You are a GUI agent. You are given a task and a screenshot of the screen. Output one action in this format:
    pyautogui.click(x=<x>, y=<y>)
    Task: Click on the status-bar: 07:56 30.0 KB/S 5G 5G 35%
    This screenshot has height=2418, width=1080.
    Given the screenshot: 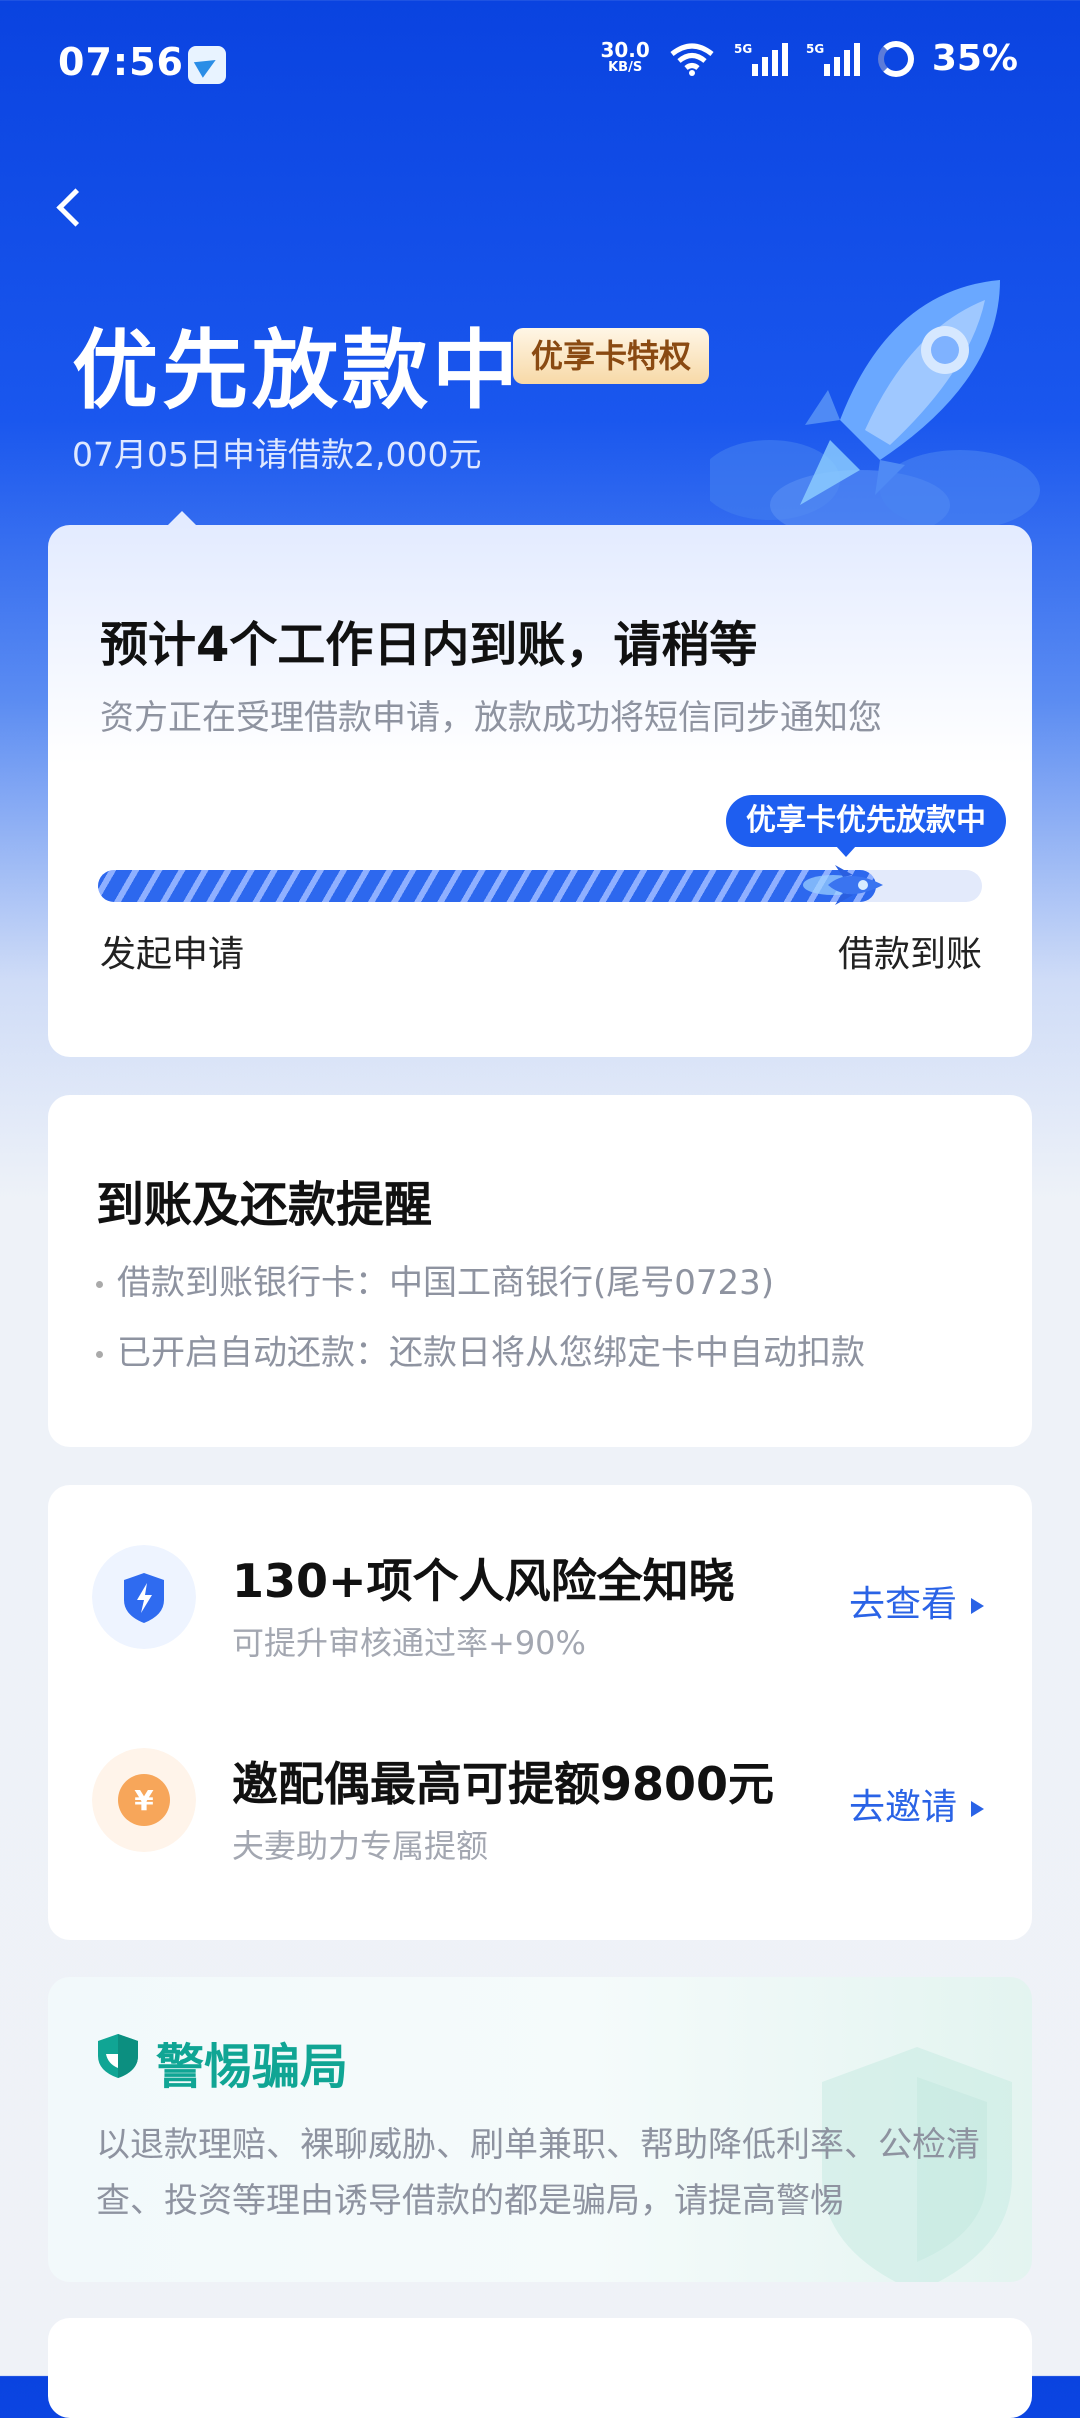 What is the action you would take?
    pyautogui.click(x=540, y=65)
    